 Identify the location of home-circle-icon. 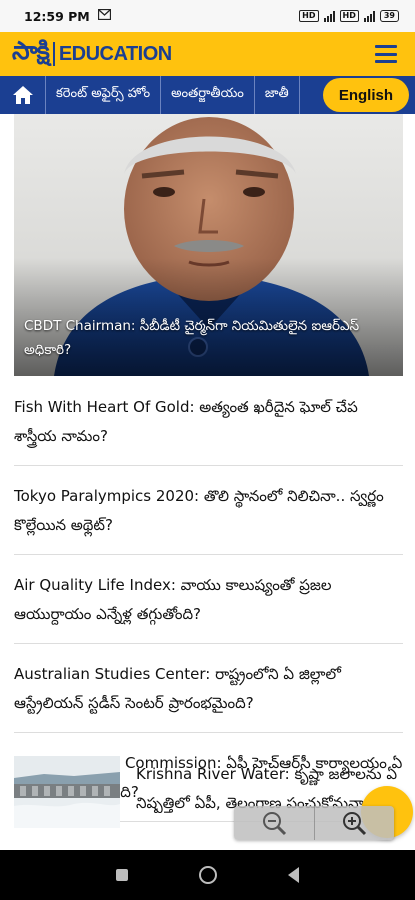
(207, 875).